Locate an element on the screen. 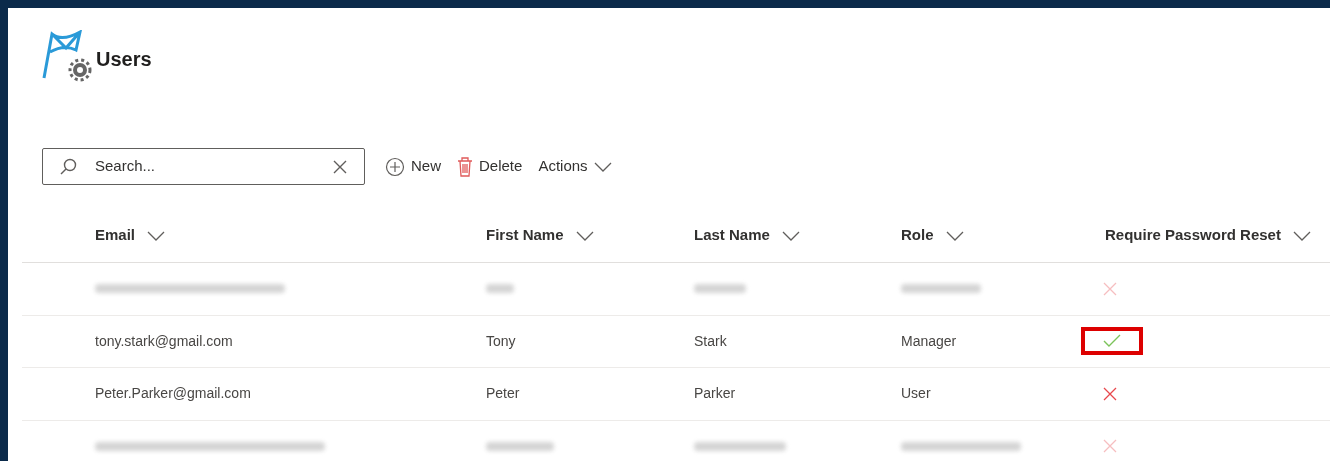  add-icon is located at coordinates (395, 166).